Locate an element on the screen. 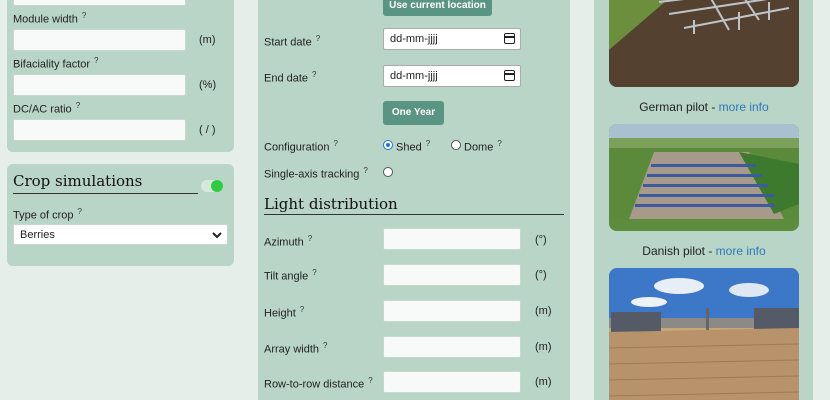 The width and height of the screenshot is (830, 400). azimuth-label: Azimuth? is located at coordinates (288, 241).